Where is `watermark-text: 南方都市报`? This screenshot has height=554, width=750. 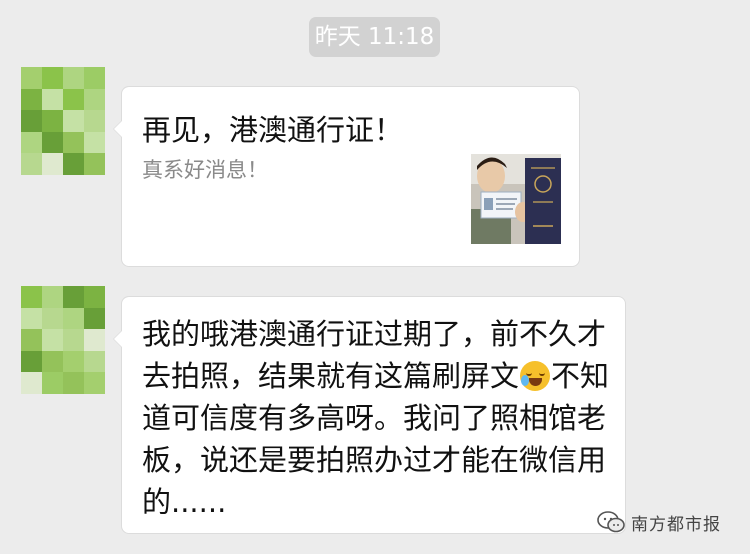 watermark-text: 南方都市报 is located at coordinates (676, 524).